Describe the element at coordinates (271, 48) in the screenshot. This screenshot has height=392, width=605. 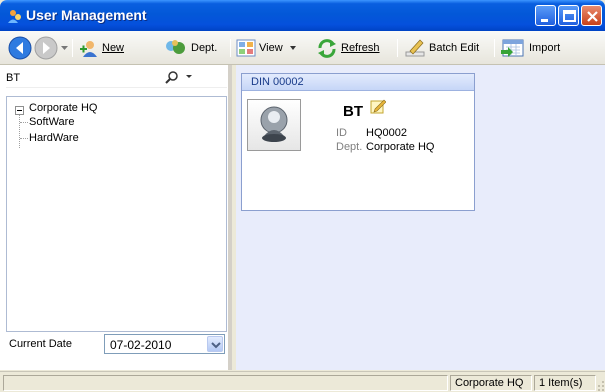
I see `view-label: View` at that location.